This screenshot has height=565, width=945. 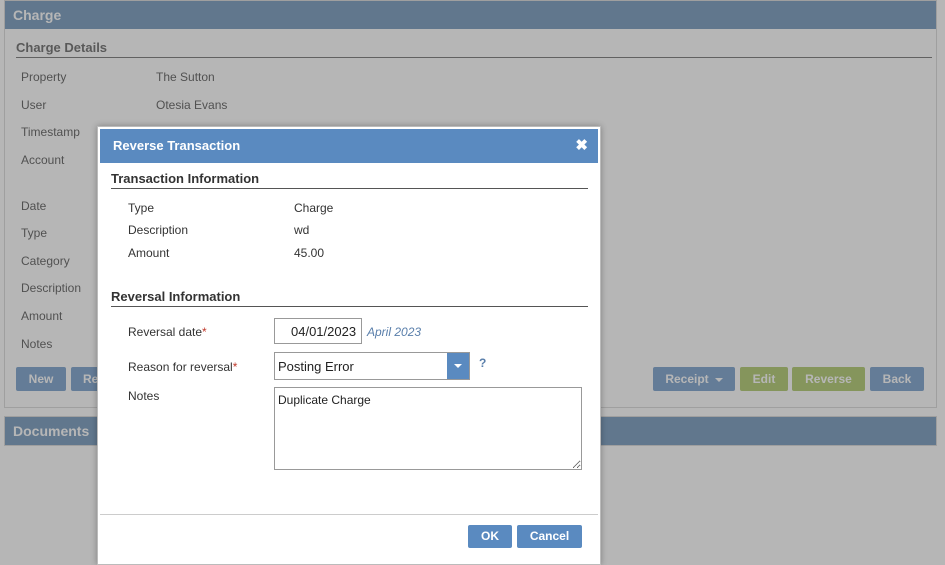 I want to click on notes-label: Notes, so click(x=144, y=396).